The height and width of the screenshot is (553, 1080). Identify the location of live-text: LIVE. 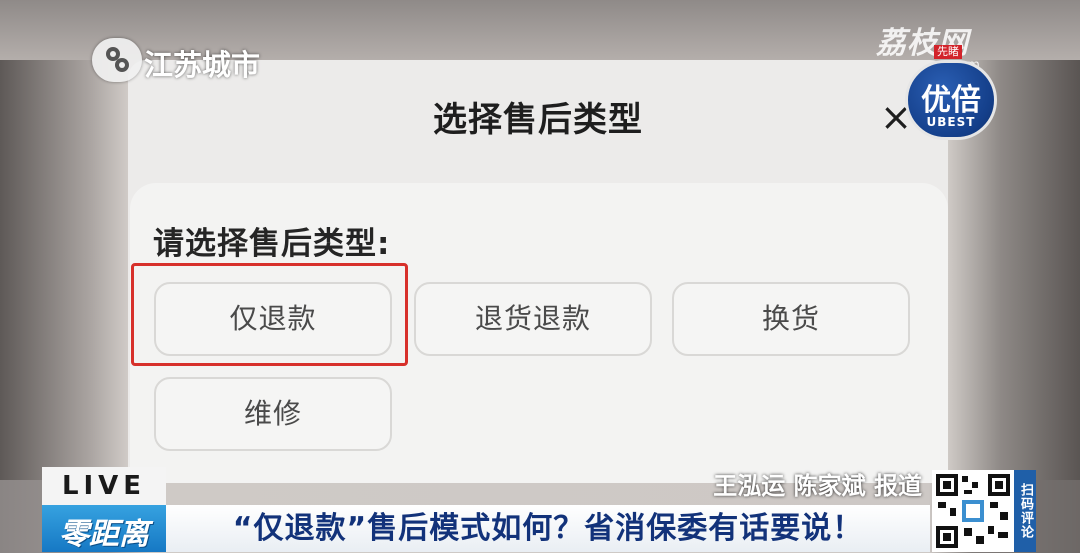
(104, 486).